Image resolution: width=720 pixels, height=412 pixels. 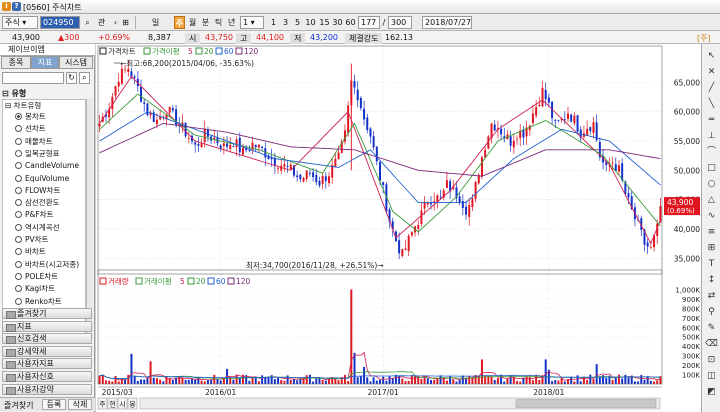 I want to click on period-monthly-button: 월, so click(x=192, y=22).